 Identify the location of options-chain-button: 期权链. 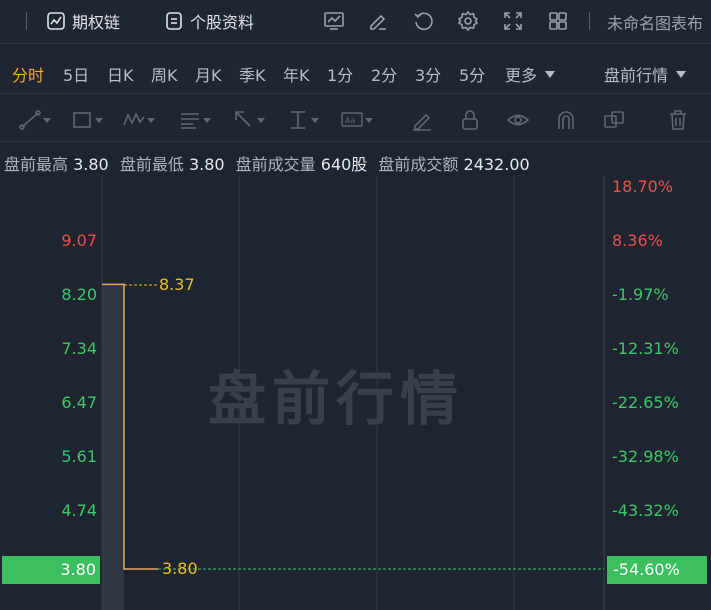
(83, 21).